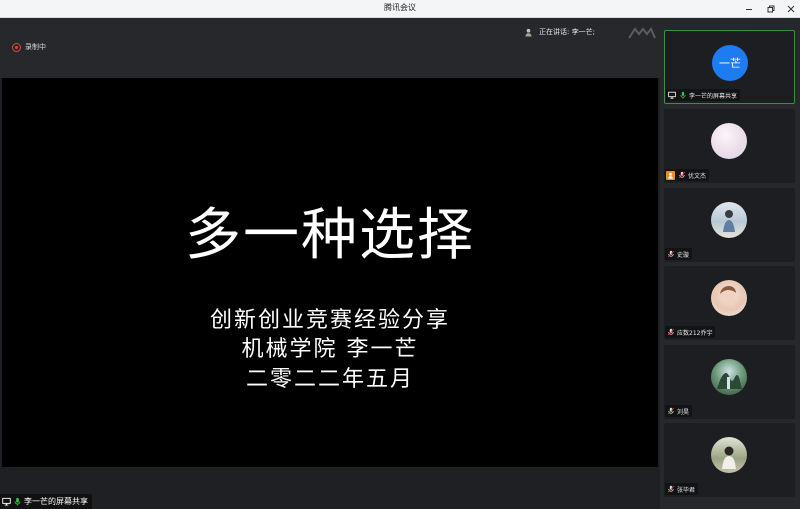 This screenshot has height=509, width=800. I want to click on speaker-avatar-icon, so click(528, 32).